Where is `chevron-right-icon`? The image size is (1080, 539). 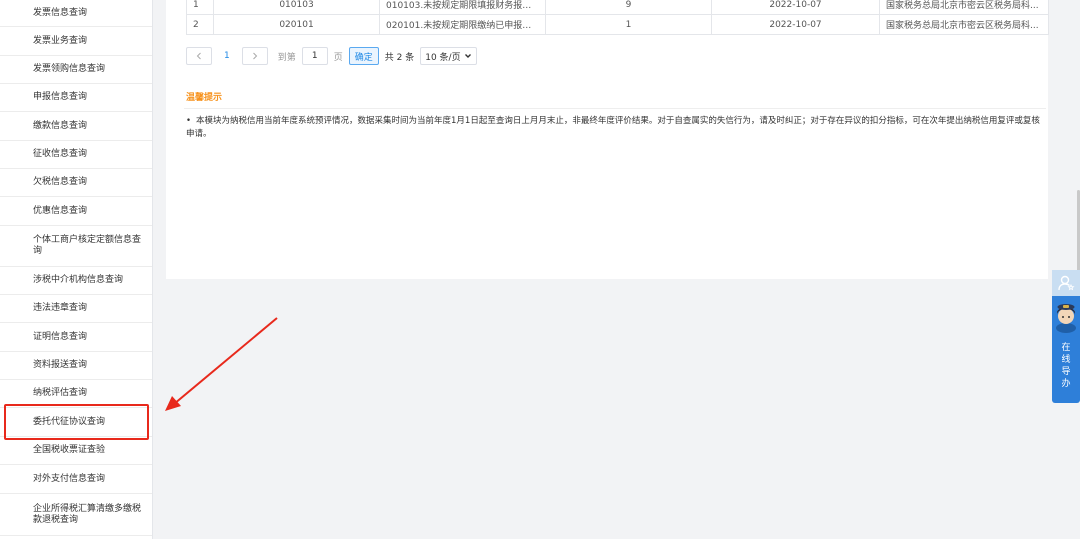
chevron-right-icon is located at coordinates (254, 56).